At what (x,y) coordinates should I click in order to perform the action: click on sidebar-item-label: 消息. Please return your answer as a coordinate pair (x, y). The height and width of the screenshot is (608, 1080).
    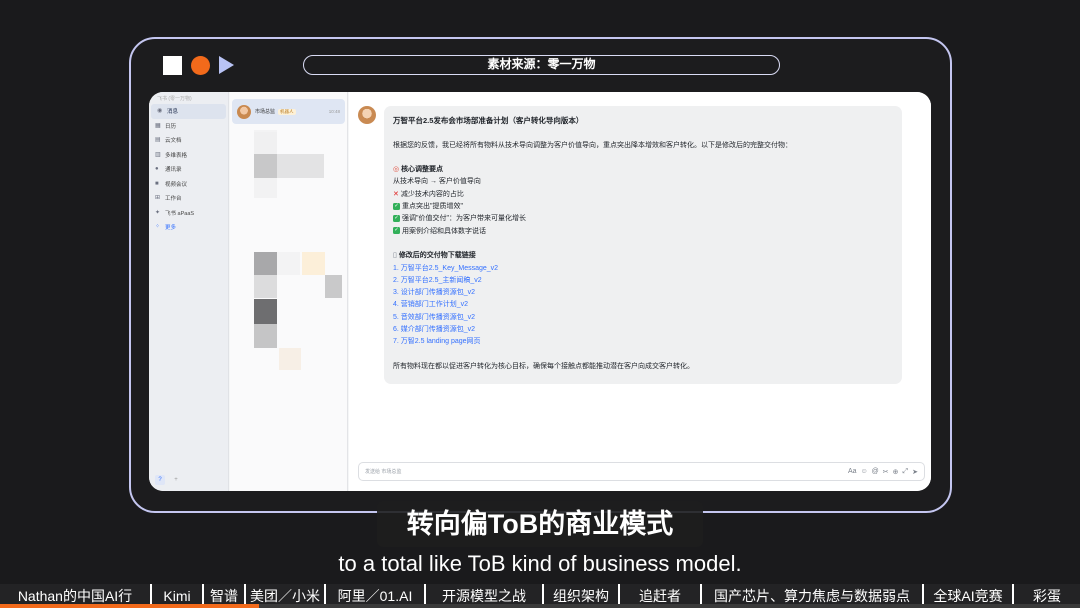
    Looking at the image, I should click on (173, 112).